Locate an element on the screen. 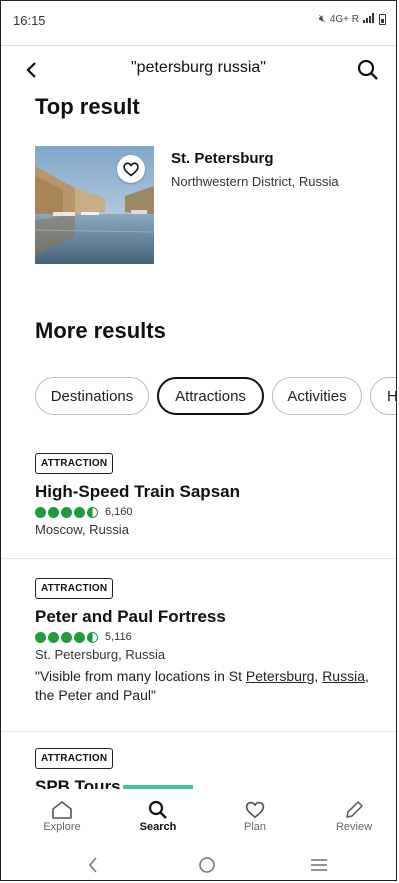 This screenshot has width=399, height=883. snippet-link-russia: Russia is located at coordinates (343, 676).